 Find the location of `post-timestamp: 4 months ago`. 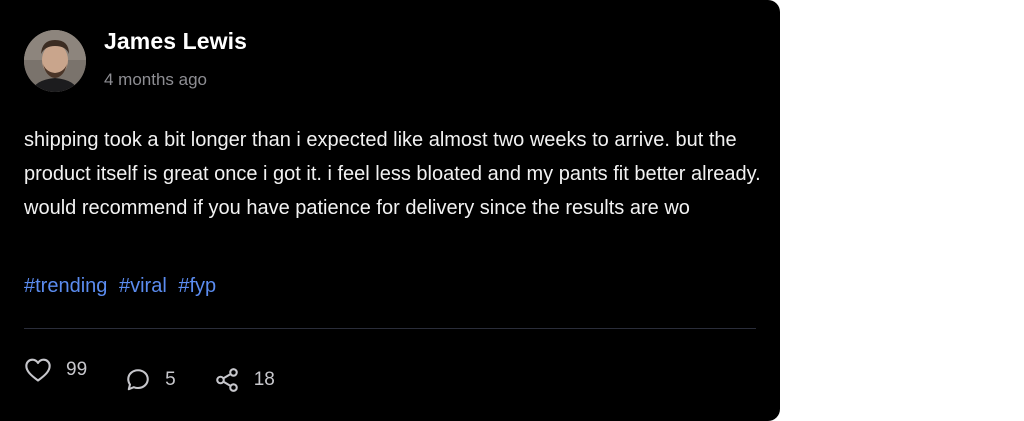

post-timestamp: 4 months ago is located at coordinates (156, 79).